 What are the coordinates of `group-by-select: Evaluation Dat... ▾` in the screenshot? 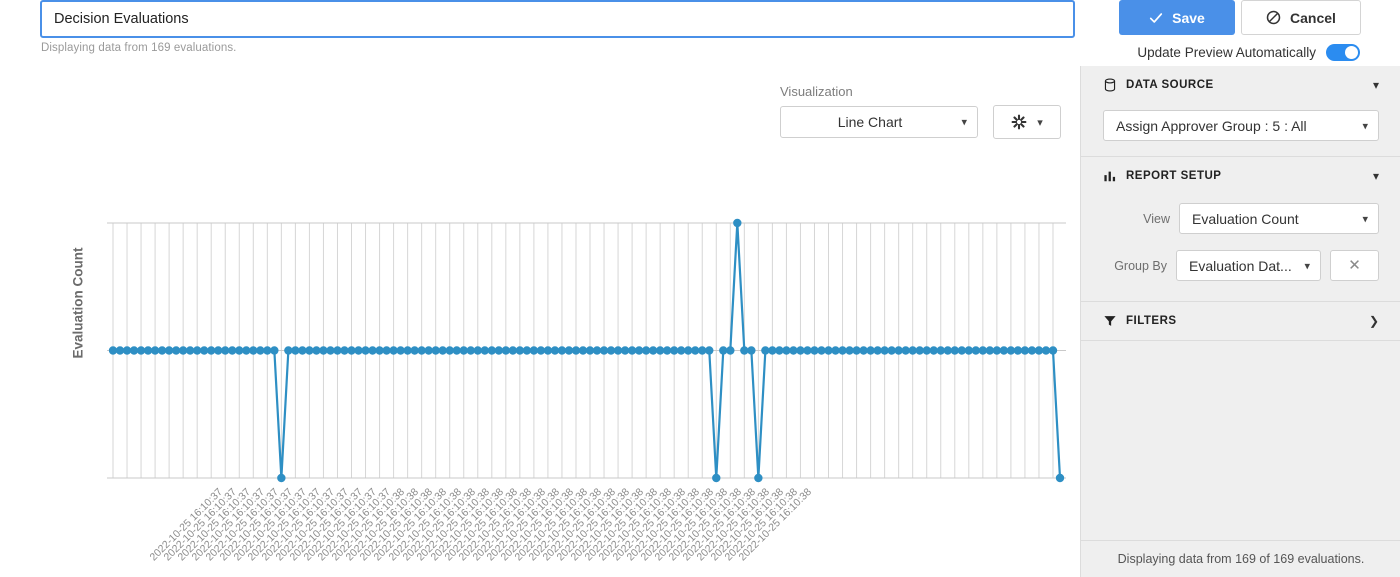 It's located at (1248, 265).